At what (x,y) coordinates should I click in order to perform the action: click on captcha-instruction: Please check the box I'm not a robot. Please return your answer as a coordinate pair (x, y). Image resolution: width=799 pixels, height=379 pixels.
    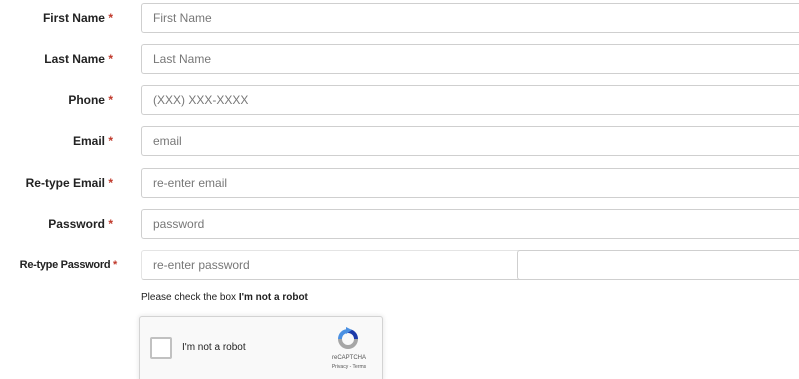
    Looking at the image, I should click on (224, 297).